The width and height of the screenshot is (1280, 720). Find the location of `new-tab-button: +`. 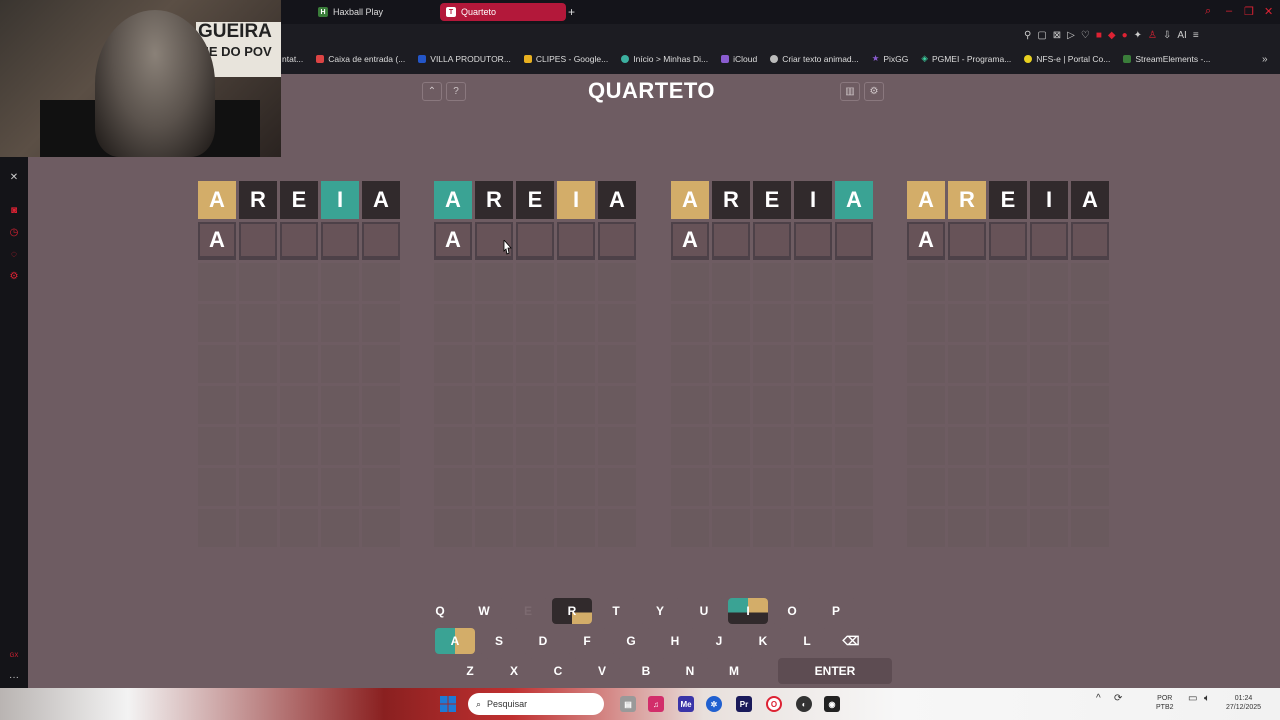

new-tab-button: + is located at coordinates (571, 12).